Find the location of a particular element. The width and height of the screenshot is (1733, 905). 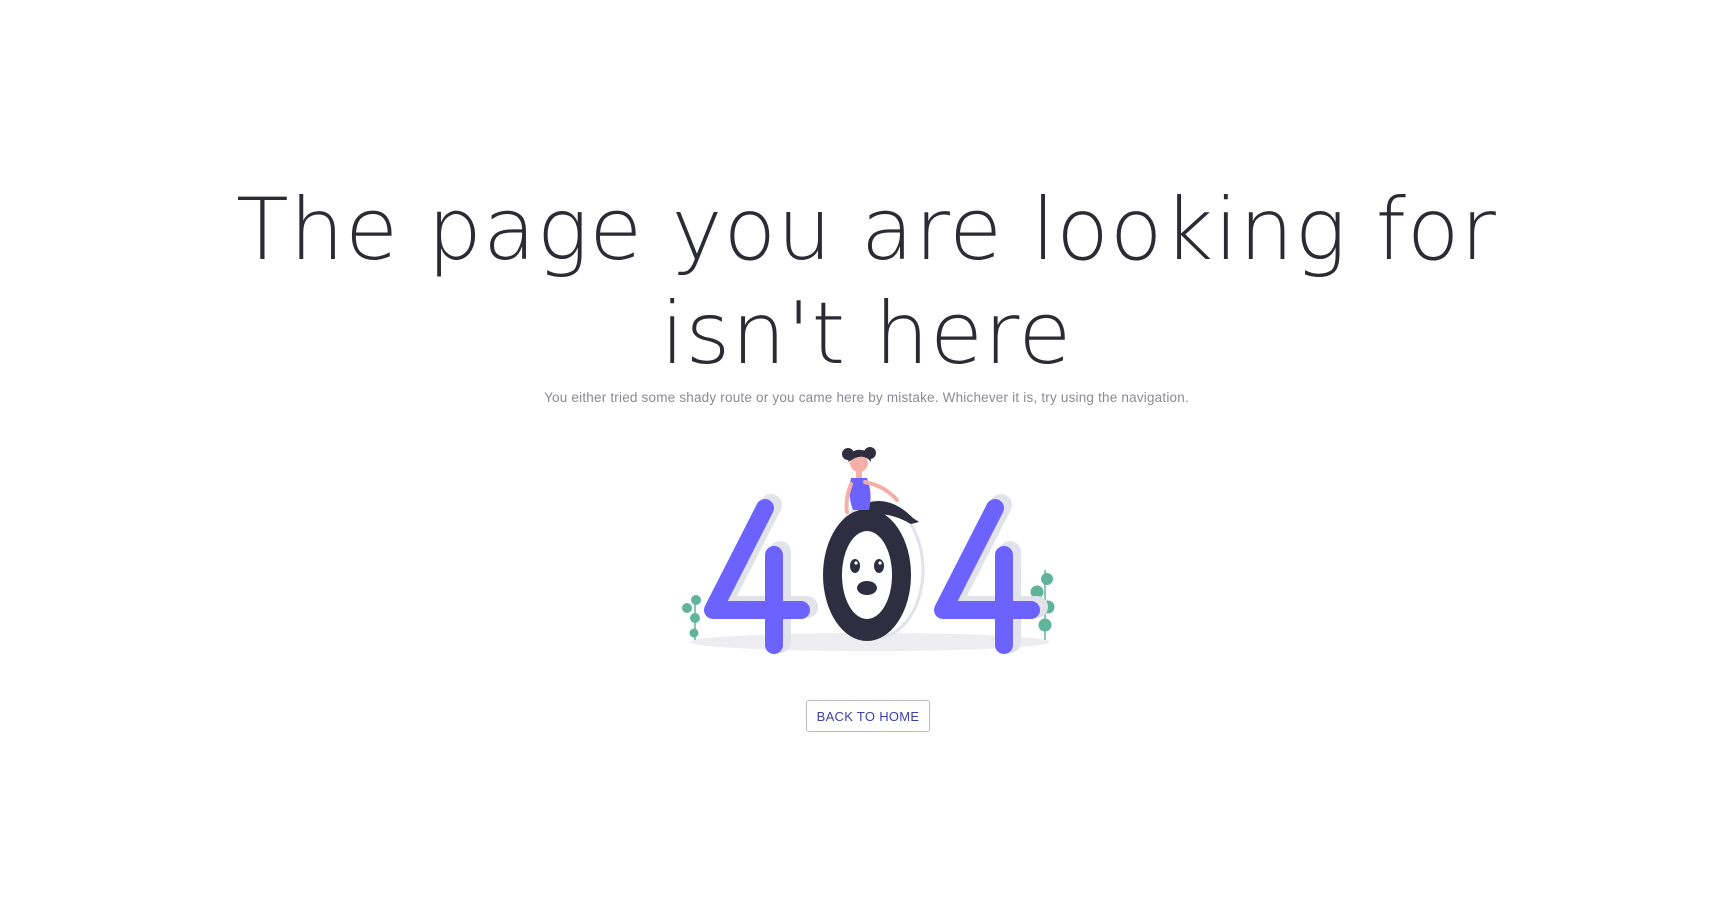

back-to-home-button: BACK TO HOME is located at coordinates (868, 716).